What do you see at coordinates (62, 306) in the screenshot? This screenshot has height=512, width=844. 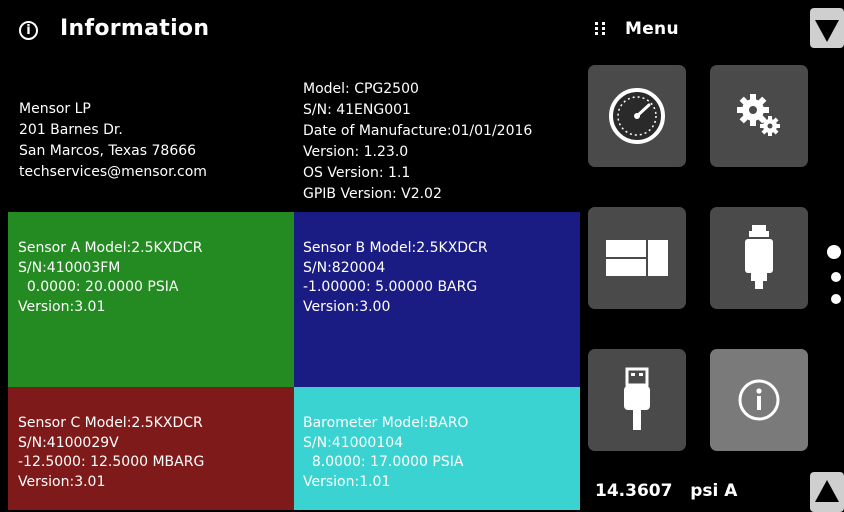 I see `sensor-a-version: Version:3.01` at bounding box center [62, 306].